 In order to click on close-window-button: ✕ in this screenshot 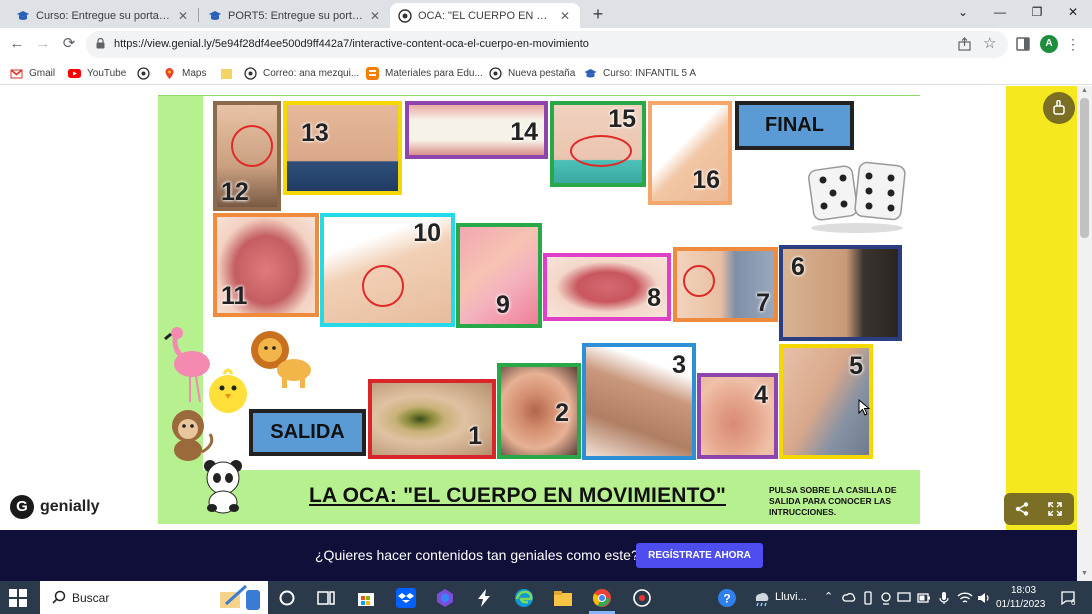, I will do `click(1073, 12)`.